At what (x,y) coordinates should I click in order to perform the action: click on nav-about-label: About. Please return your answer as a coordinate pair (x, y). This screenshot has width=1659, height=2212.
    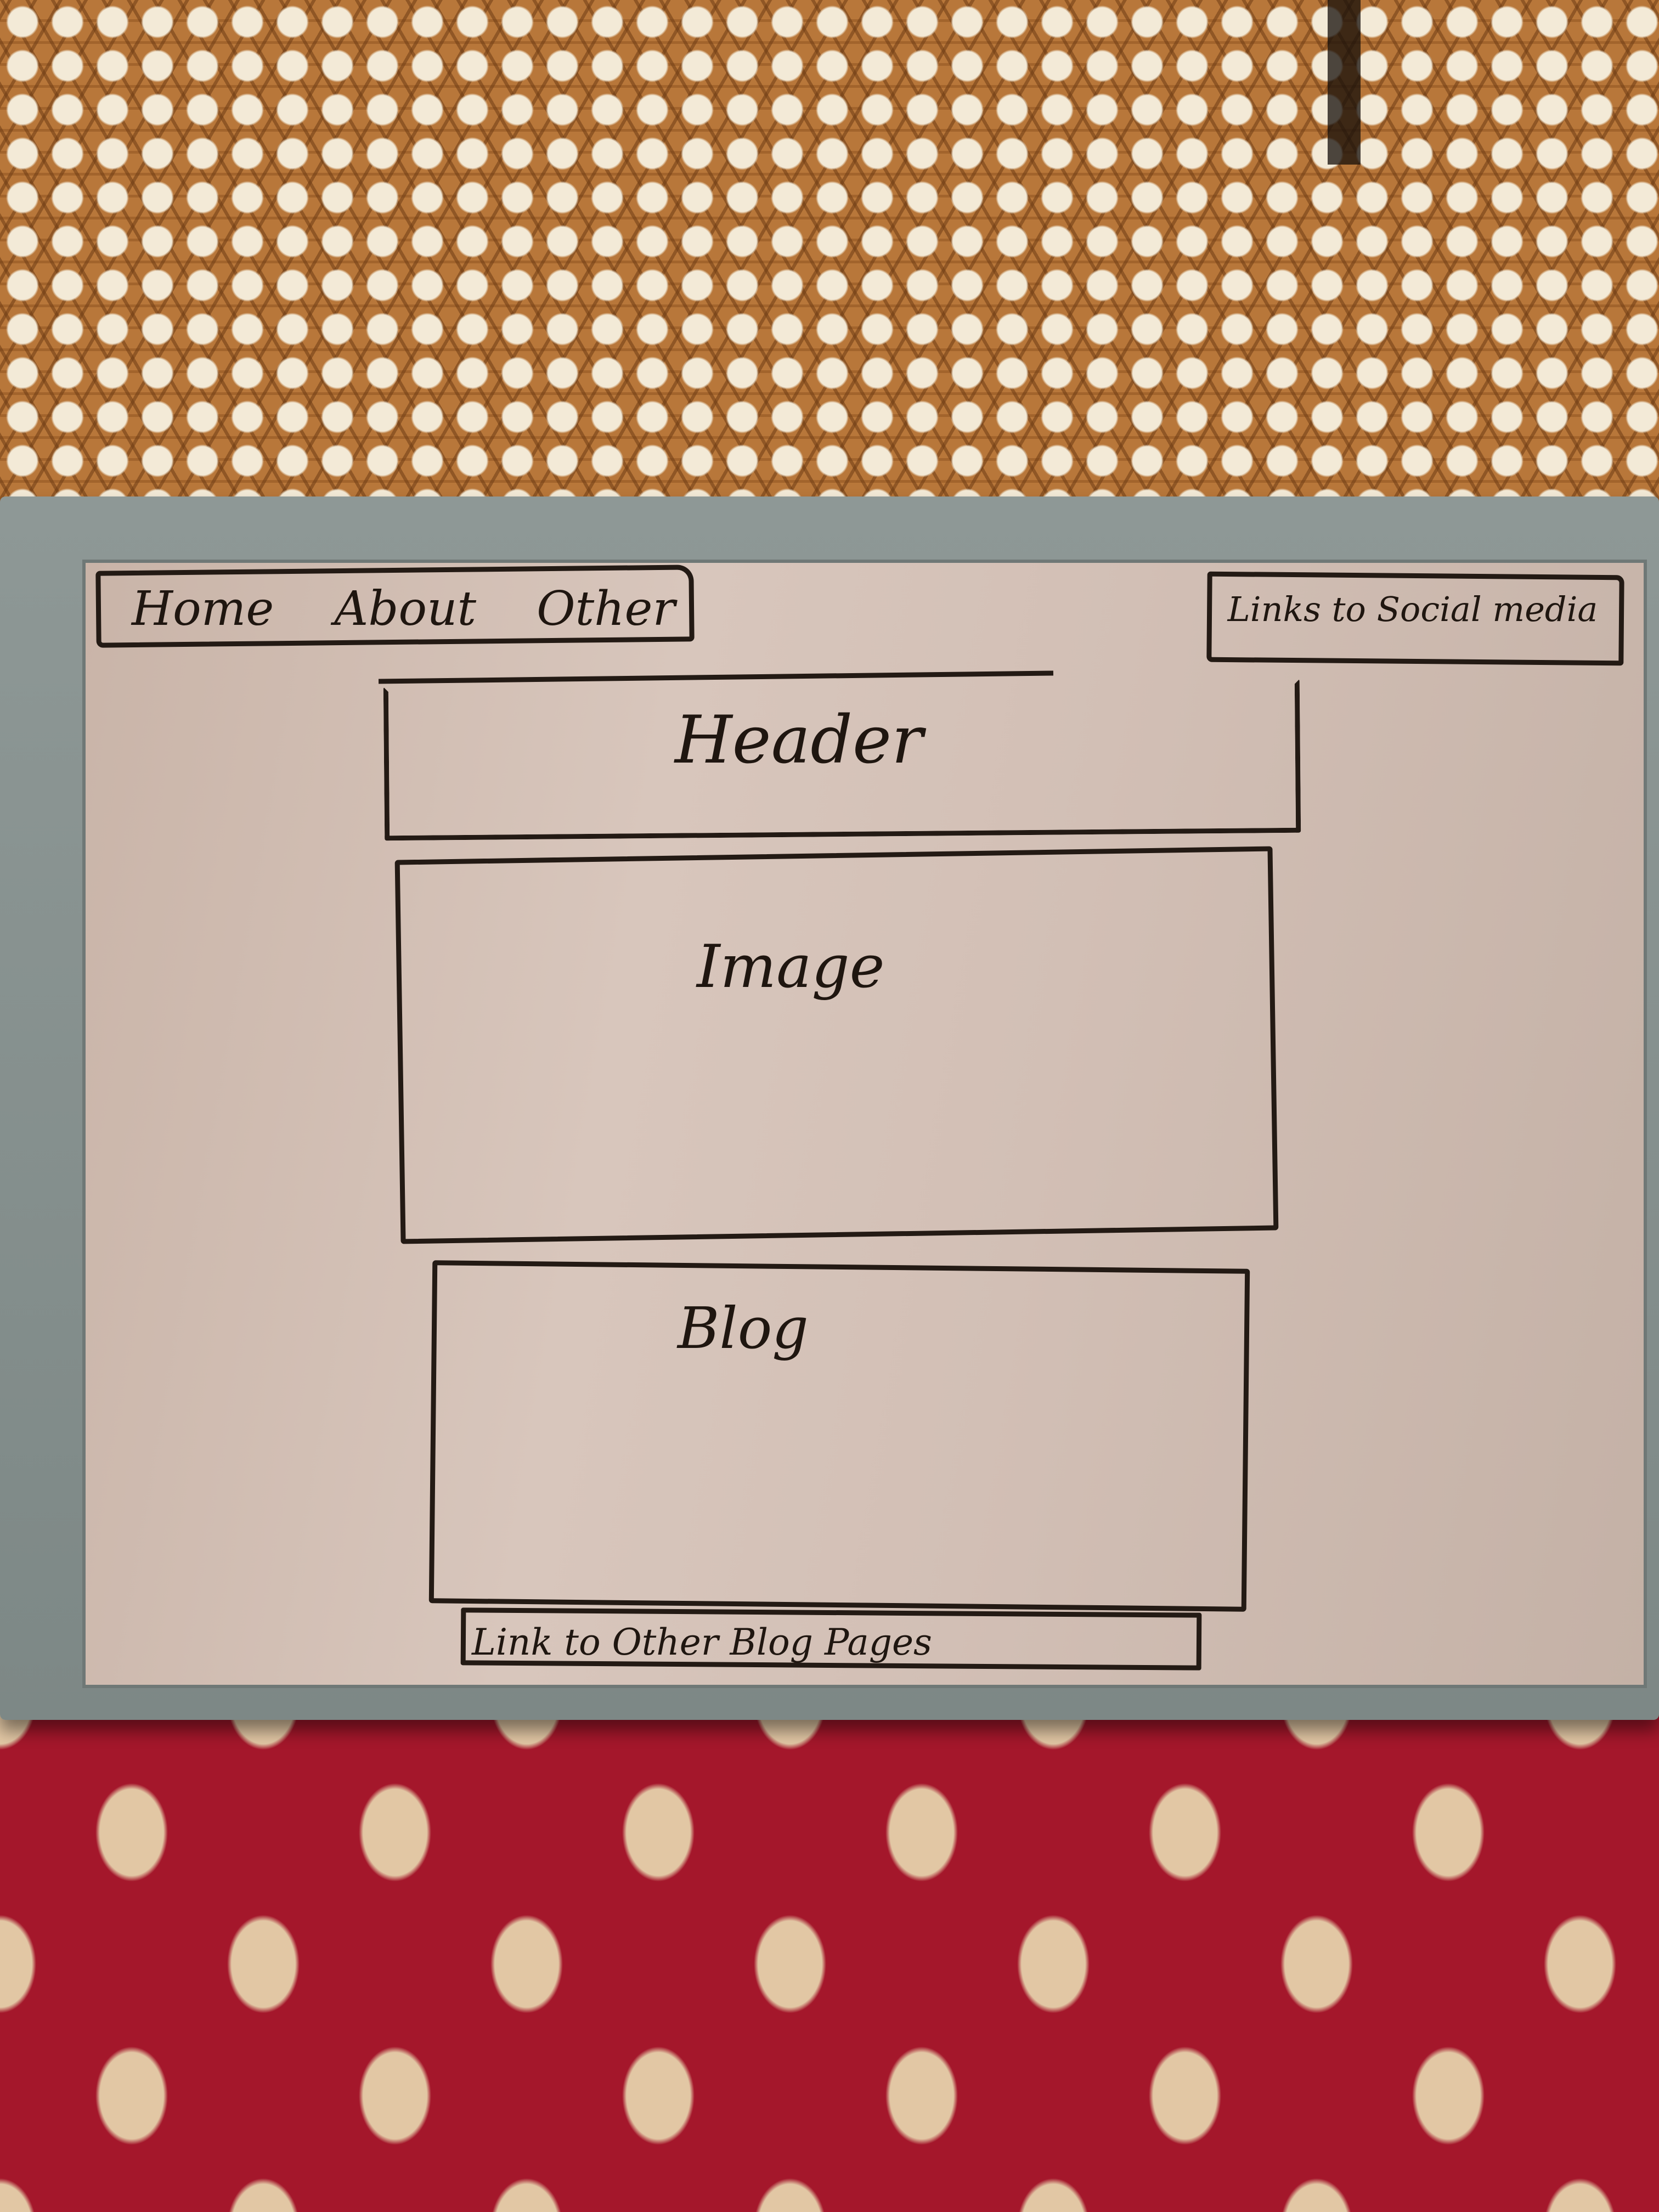
    Looking at the image, I should click on (405, 609).